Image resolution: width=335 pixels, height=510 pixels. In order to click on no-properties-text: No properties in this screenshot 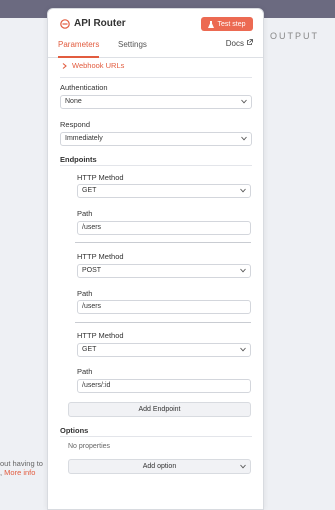, I will do `click(89, 446)`.